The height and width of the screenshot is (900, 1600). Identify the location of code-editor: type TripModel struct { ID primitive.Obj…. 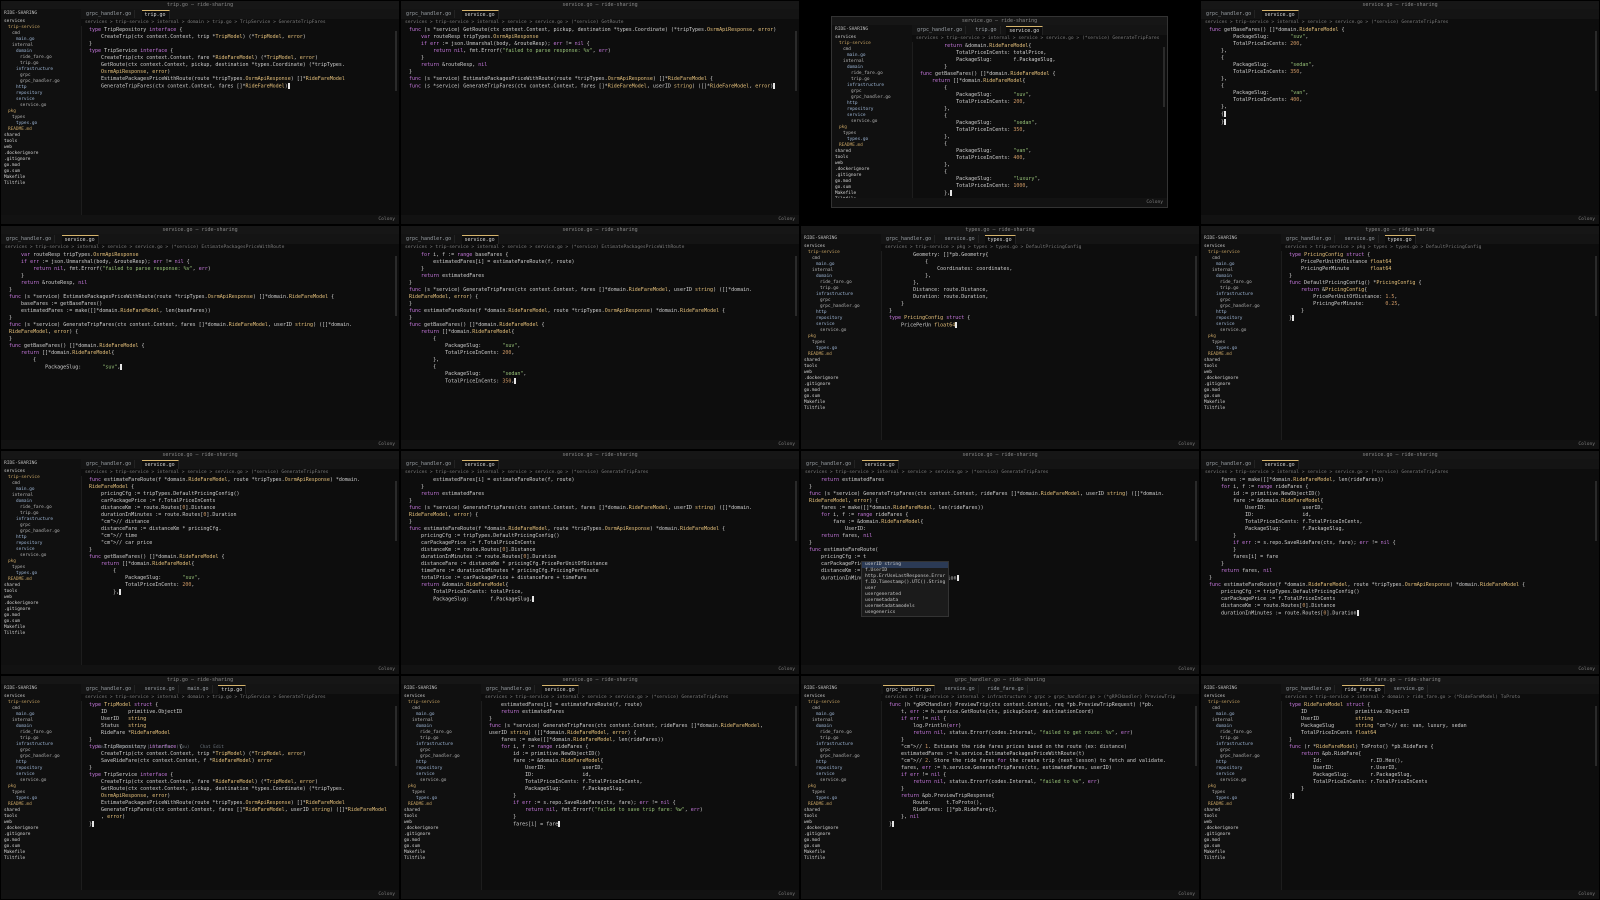
(240, 796).